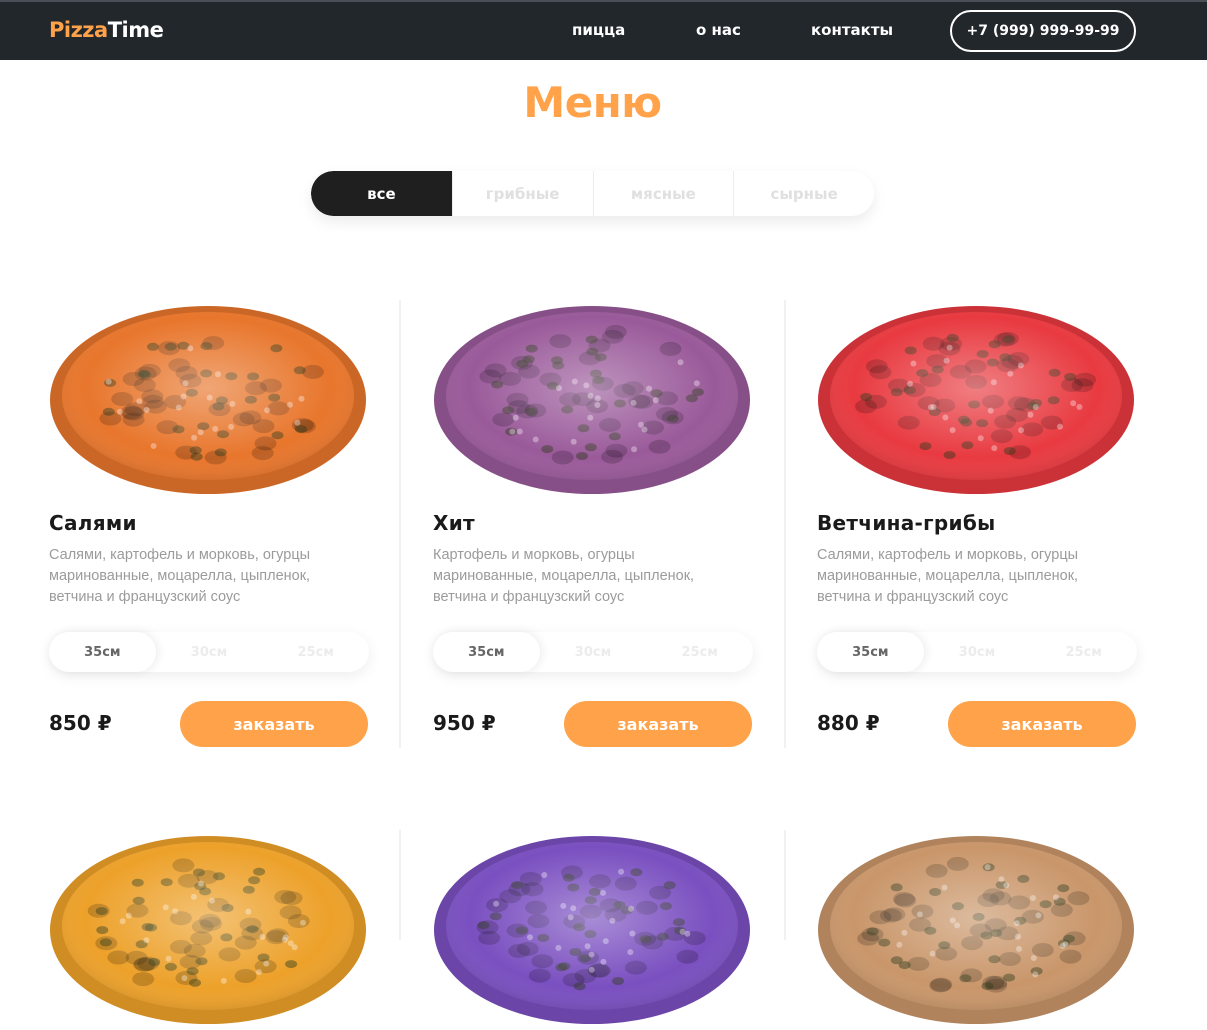 This screenshot has height=1030, width=1207. I want to click on phone-button: +7 (999) 999-99-99, so click(1043, 31).